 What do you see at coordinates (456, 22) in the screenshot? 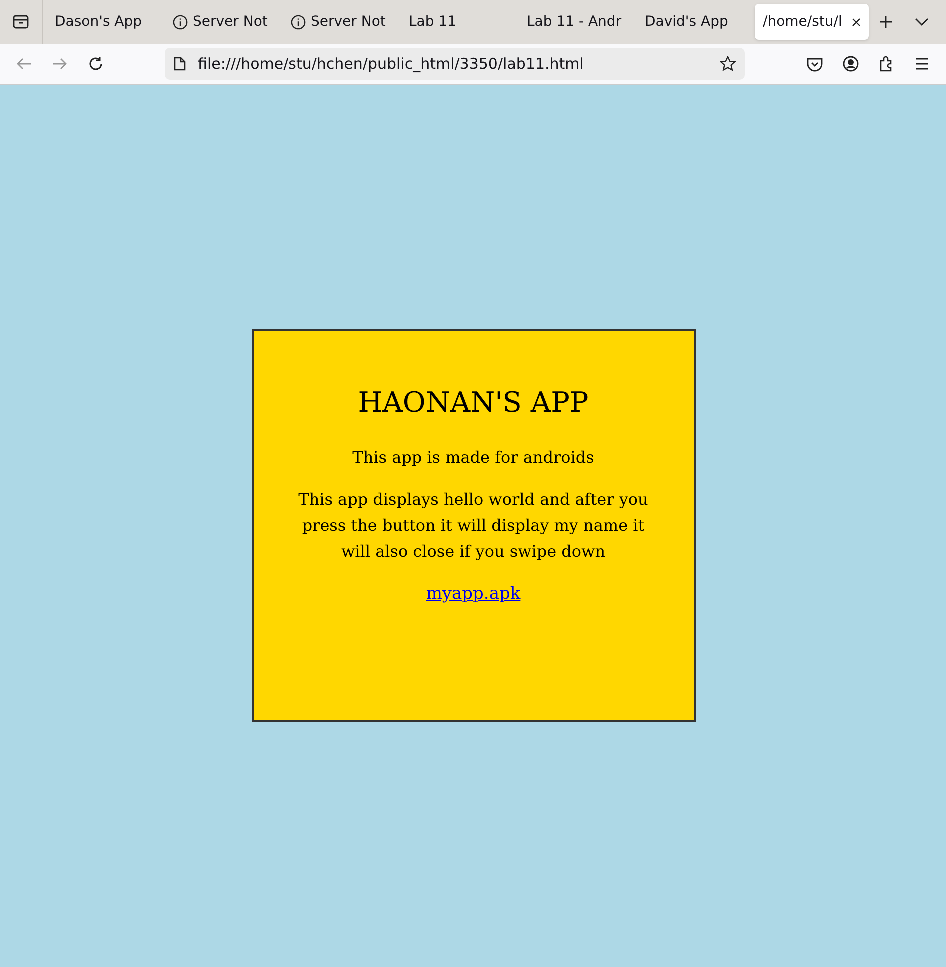
I see `browser-tab: Lab 11` at bounding box center [456, 22].